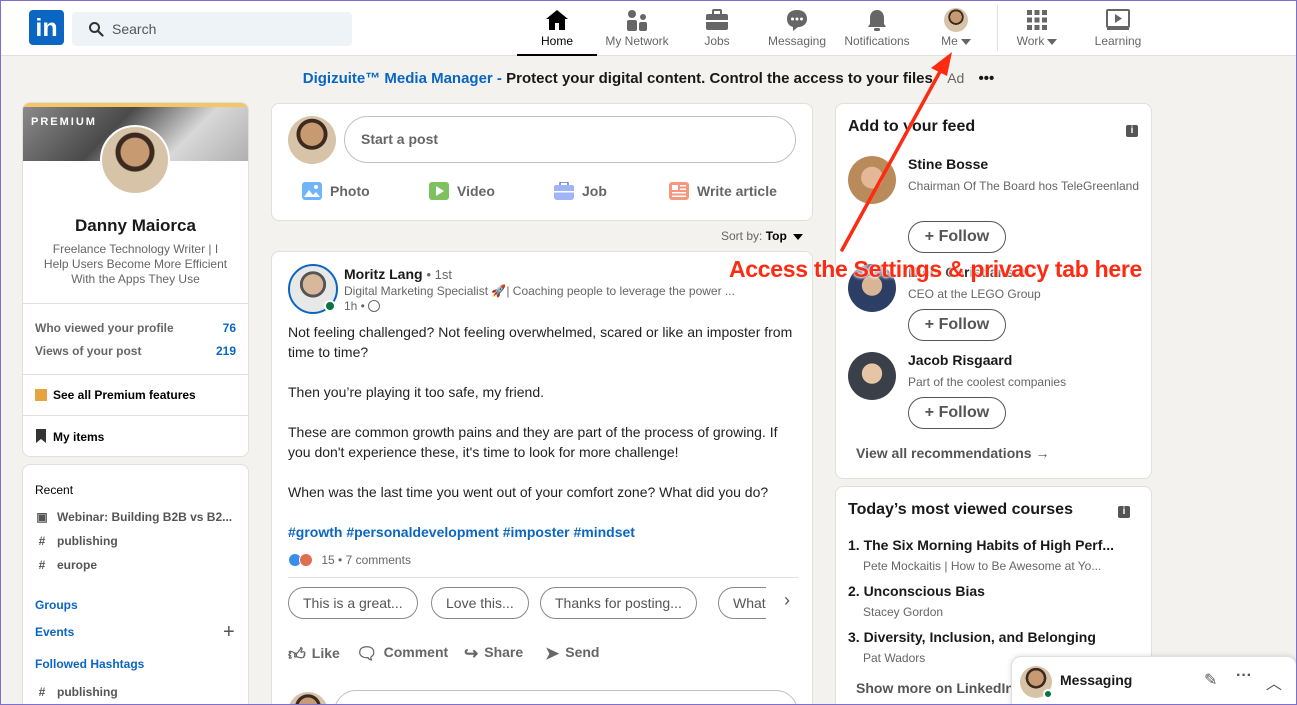 Image resolution: width=1297 pixels, height=705 pixels. Describe the element at coordinates (471, 653) in the screenshot. I see `share-icon: ↪` at that location.